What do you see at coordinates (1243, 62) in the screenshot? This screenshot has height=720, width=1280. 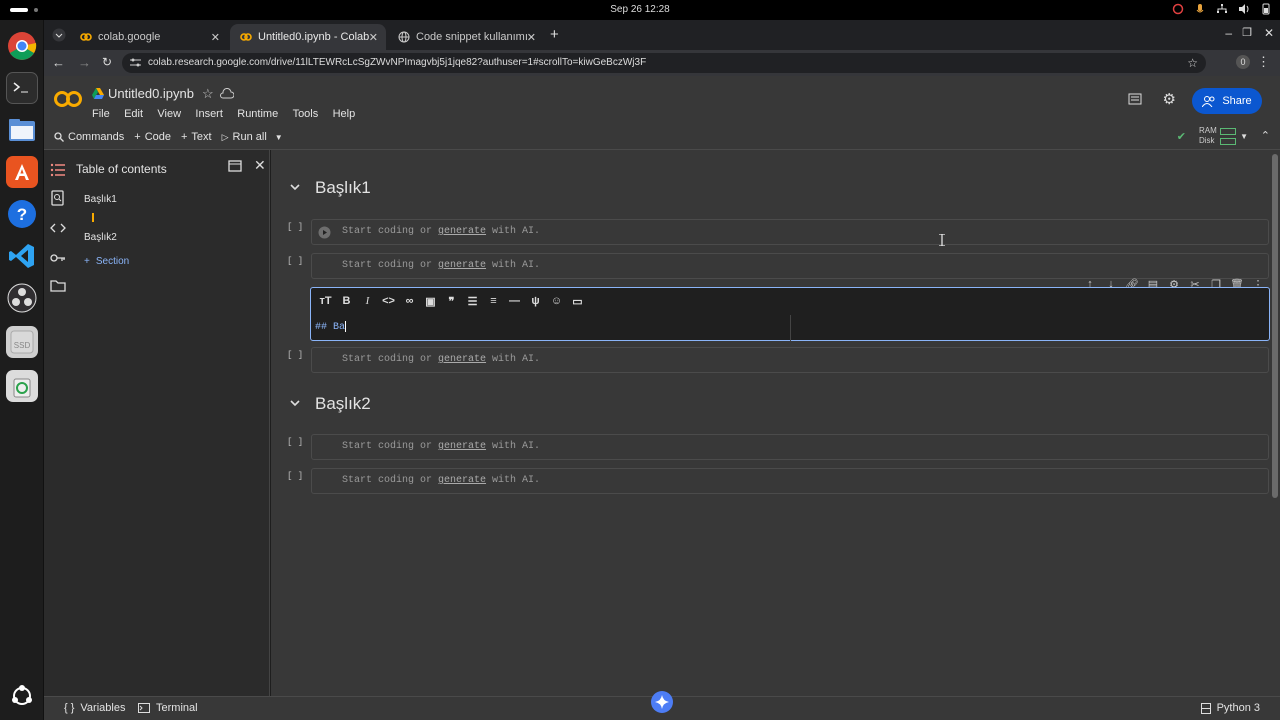 I see `profile-badge: 0` at bounding box center [1243, 62].